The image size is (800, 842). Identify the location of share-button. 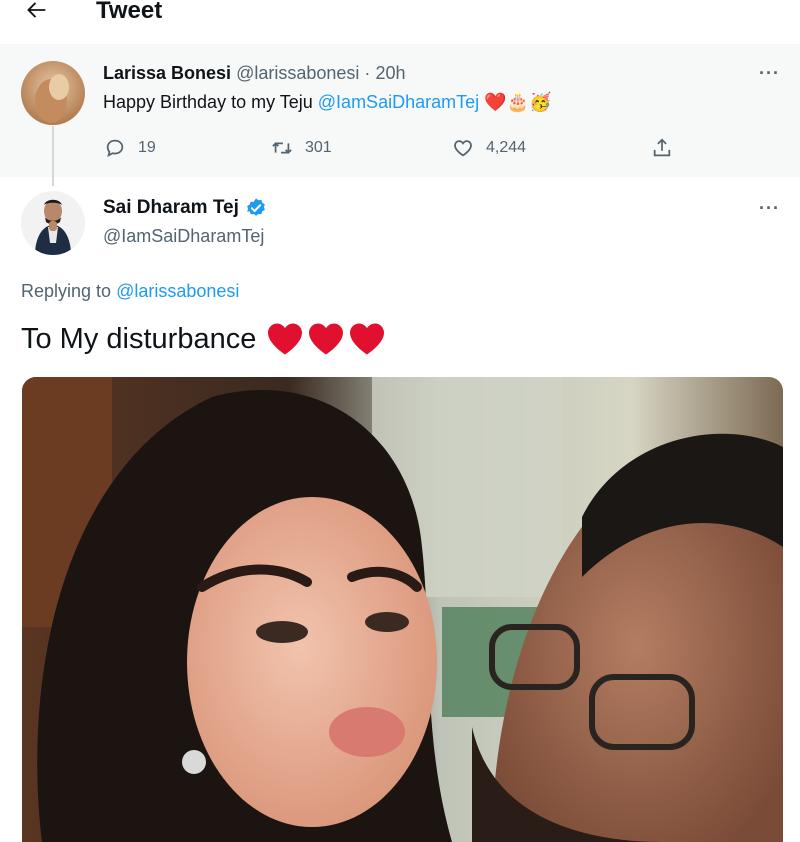
(662, 148).